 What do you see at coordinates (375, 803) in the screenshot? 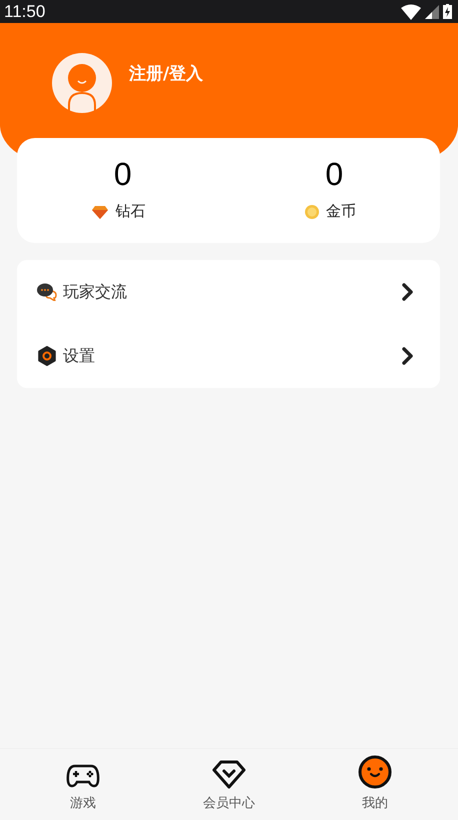
I see `tab-label: 我的` at bounding box center [375, 803].